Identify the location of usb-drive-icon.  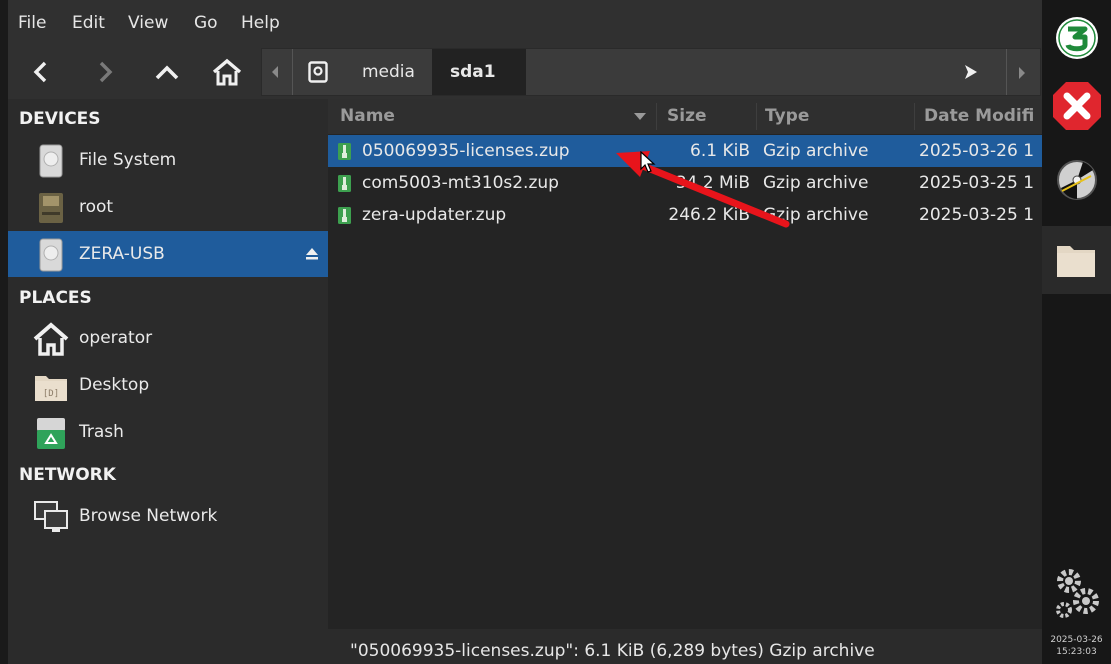
(51, 255).